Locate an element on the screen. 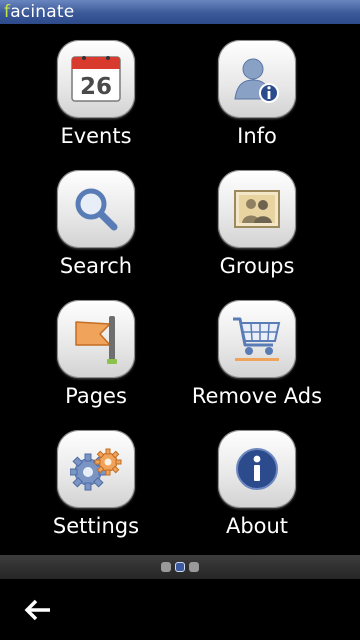  events-label: Events is located at coordinates (96, 136).